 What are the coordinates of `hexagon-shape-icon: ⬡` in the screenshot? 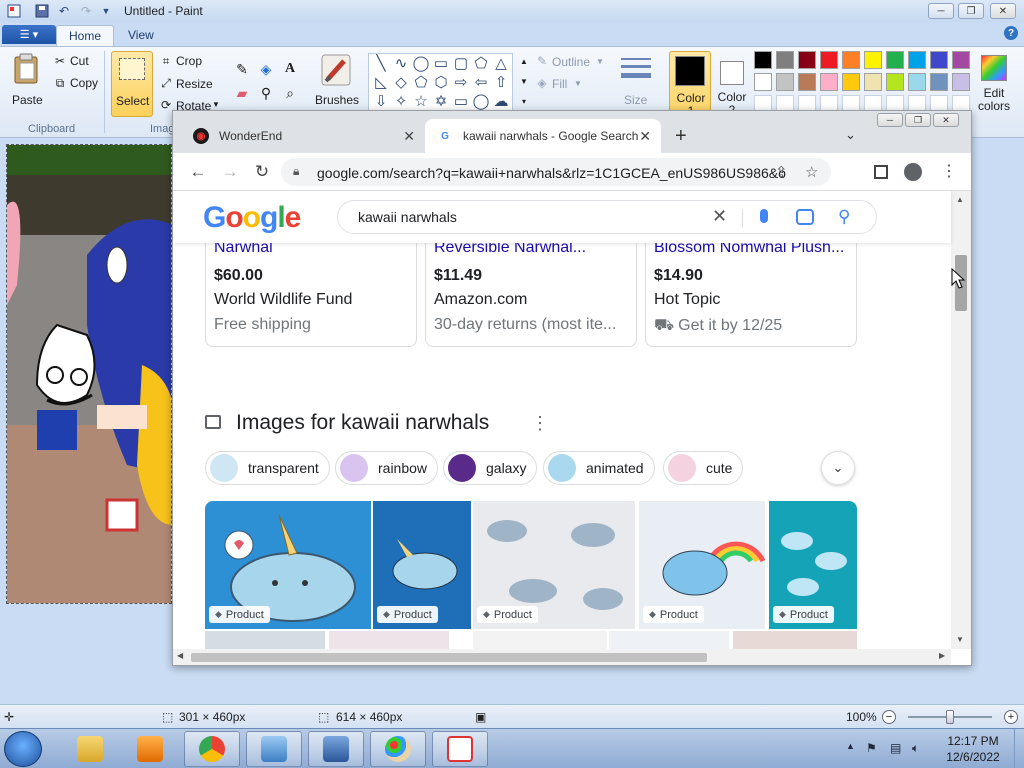 It's located at (441, 82).